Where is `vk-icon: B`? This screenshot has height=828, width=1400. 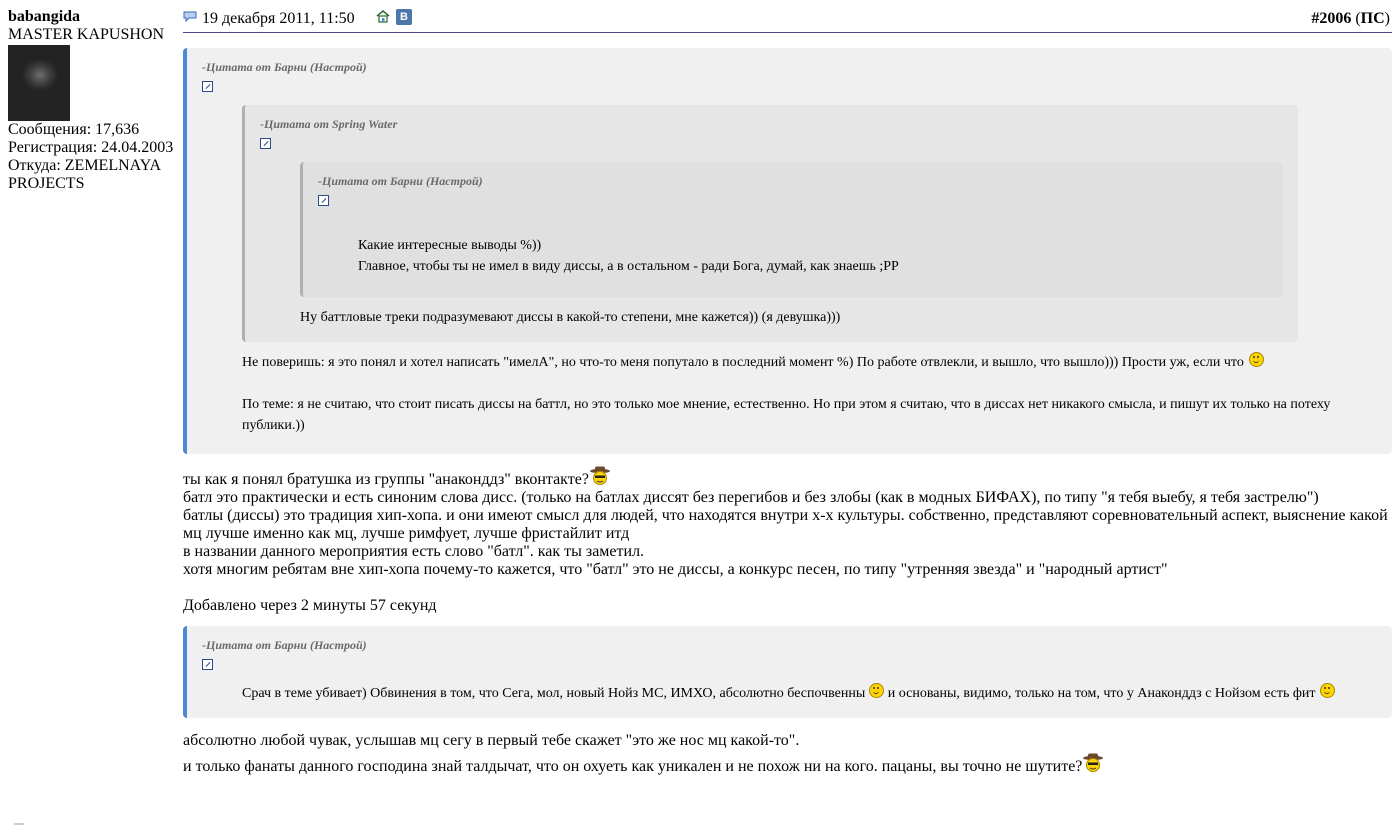 vk-icon: B is located at coordinates (404, 17).